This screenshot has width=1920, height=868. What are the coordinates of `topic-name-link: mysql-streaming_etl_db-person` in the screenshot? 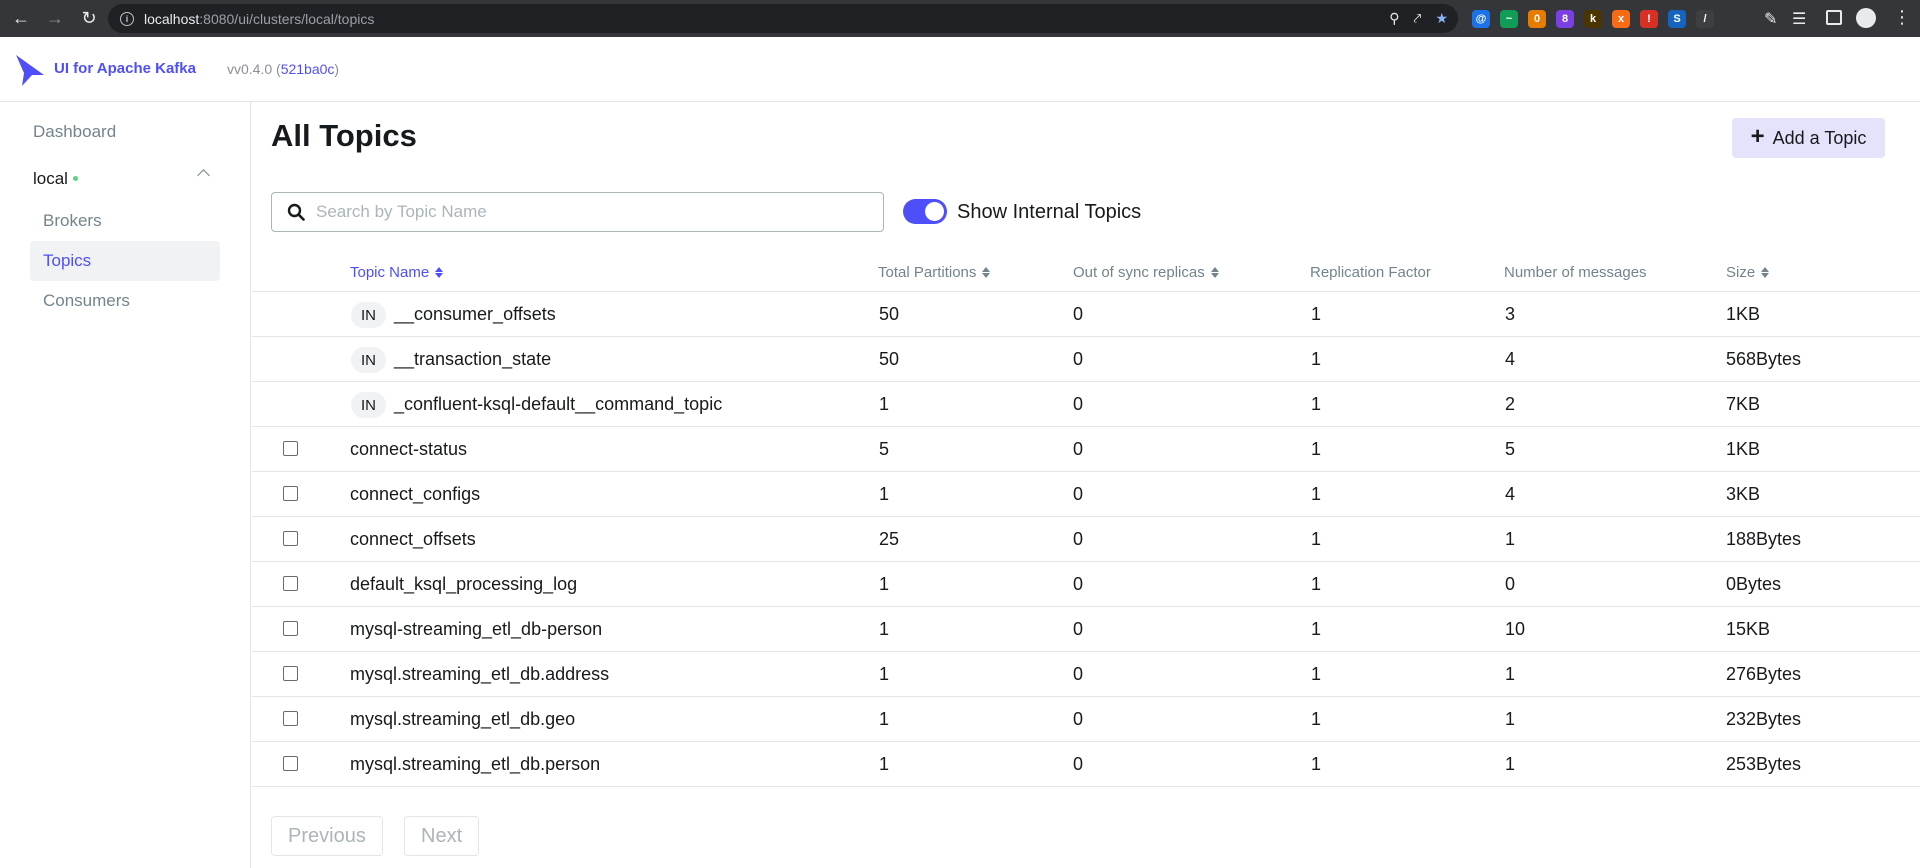 It's located at (476, 629).